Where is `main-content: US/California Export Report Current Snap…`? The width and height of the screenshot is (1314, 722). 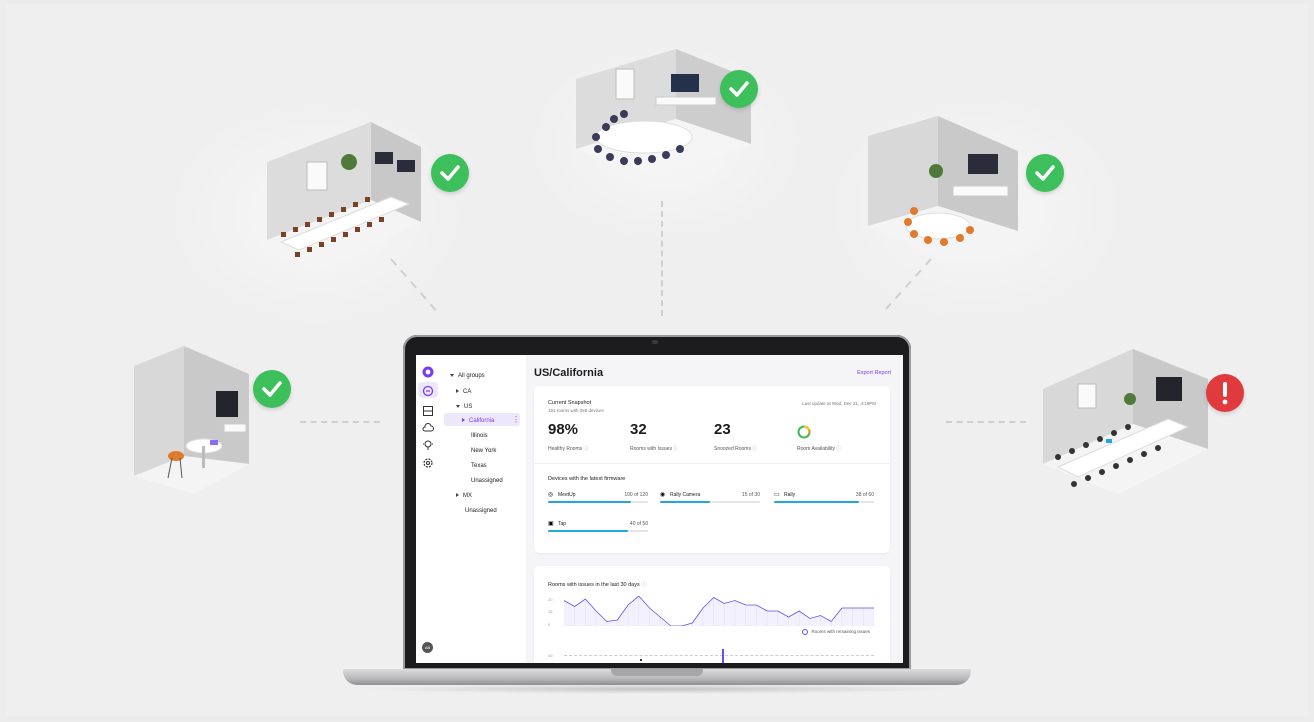
main-content: US/California Export Report Current Snap… is located at coordinates (714, 509).